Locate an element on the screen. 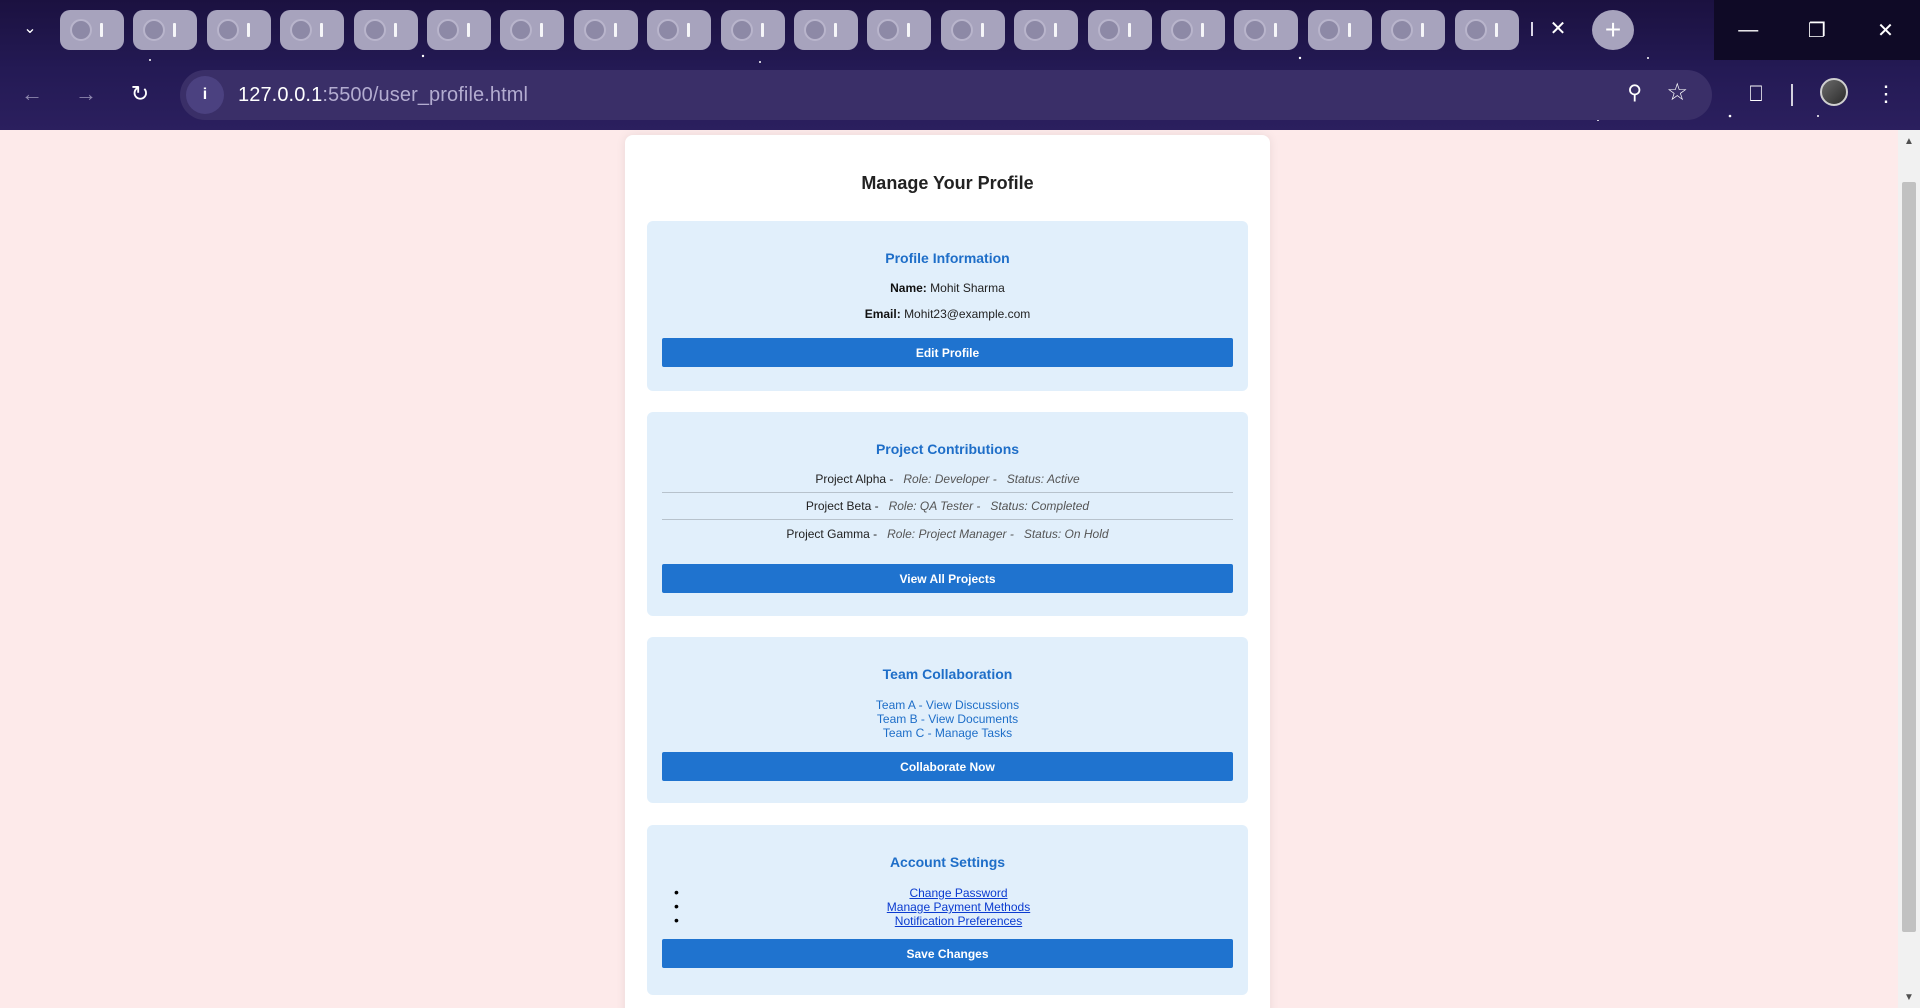 This screenshot has height=1008, width=1920. zoom-icon: ⚲ is located at coordinates (1634, 92).